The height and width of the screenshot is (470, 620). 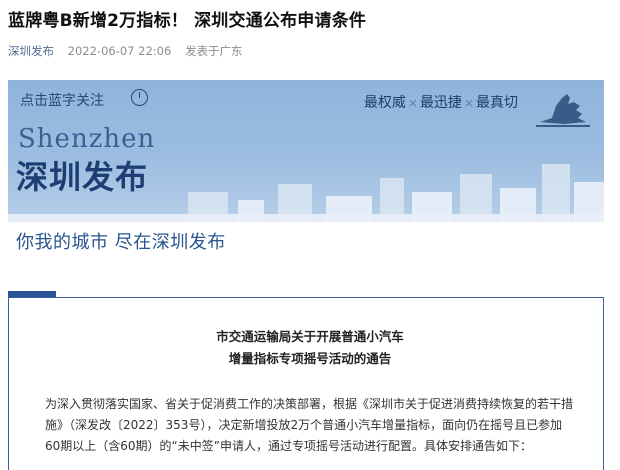 I want to click on publish-location: 发表于广东, so click(x=213, y=51).